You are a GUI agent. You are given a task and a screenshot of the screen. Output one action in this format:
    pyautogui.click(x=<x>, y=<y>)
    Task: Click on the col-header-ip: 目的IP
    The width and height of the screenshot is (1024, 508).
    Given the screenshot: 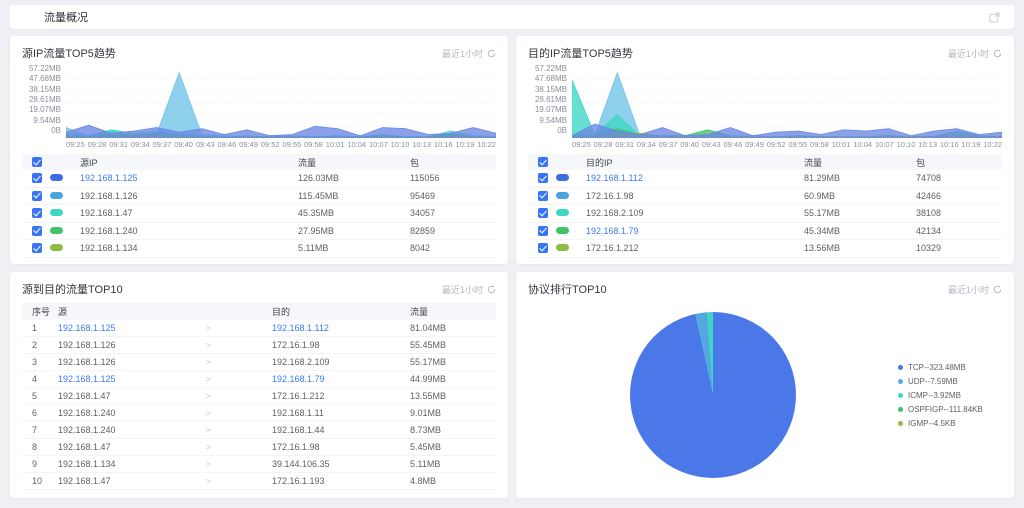 What is the action you would take?
    pyautogui.click(x=599, y=162)
    